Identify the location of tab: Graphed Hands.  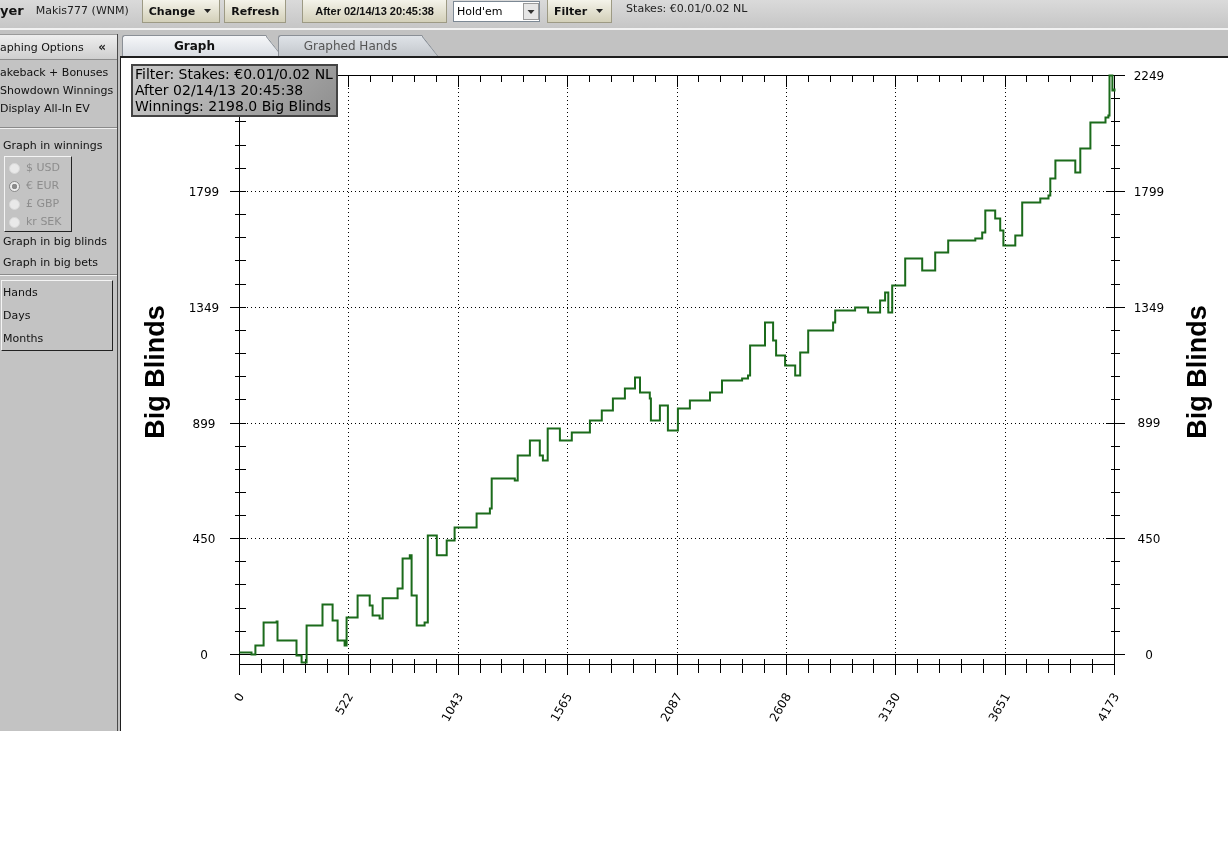
(358, 45).